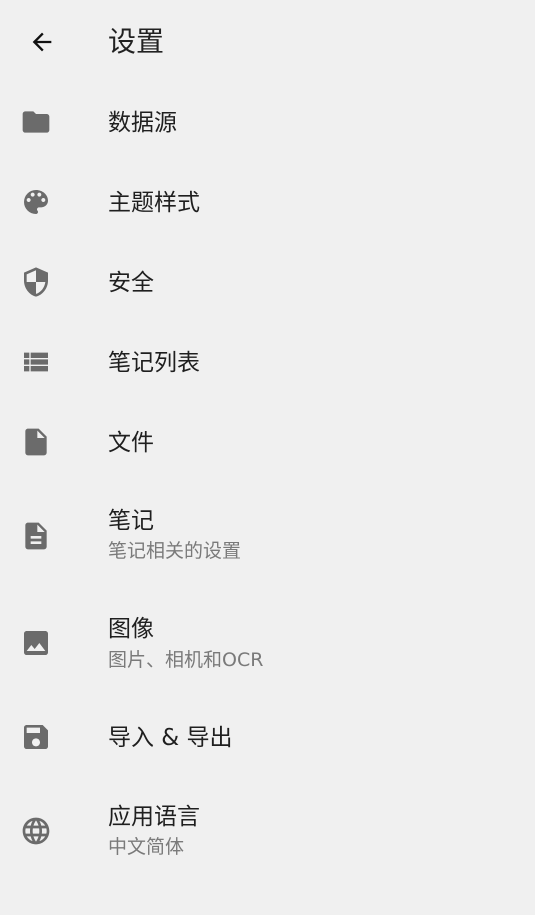 The image size is (535, 915). Describe the element at coordinates (267, 124) in the screenshot. I see `settings-item-data-source: 数据源` at that location.